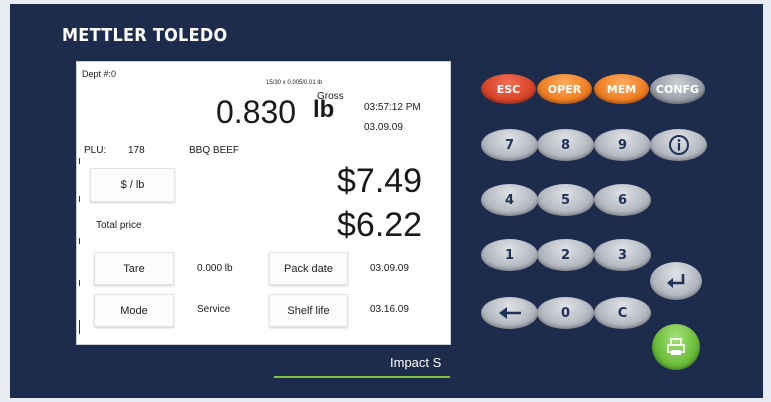 The width and height of the screenshot is (771, 402). I want to click on backspace-icon, so click(509, 313).